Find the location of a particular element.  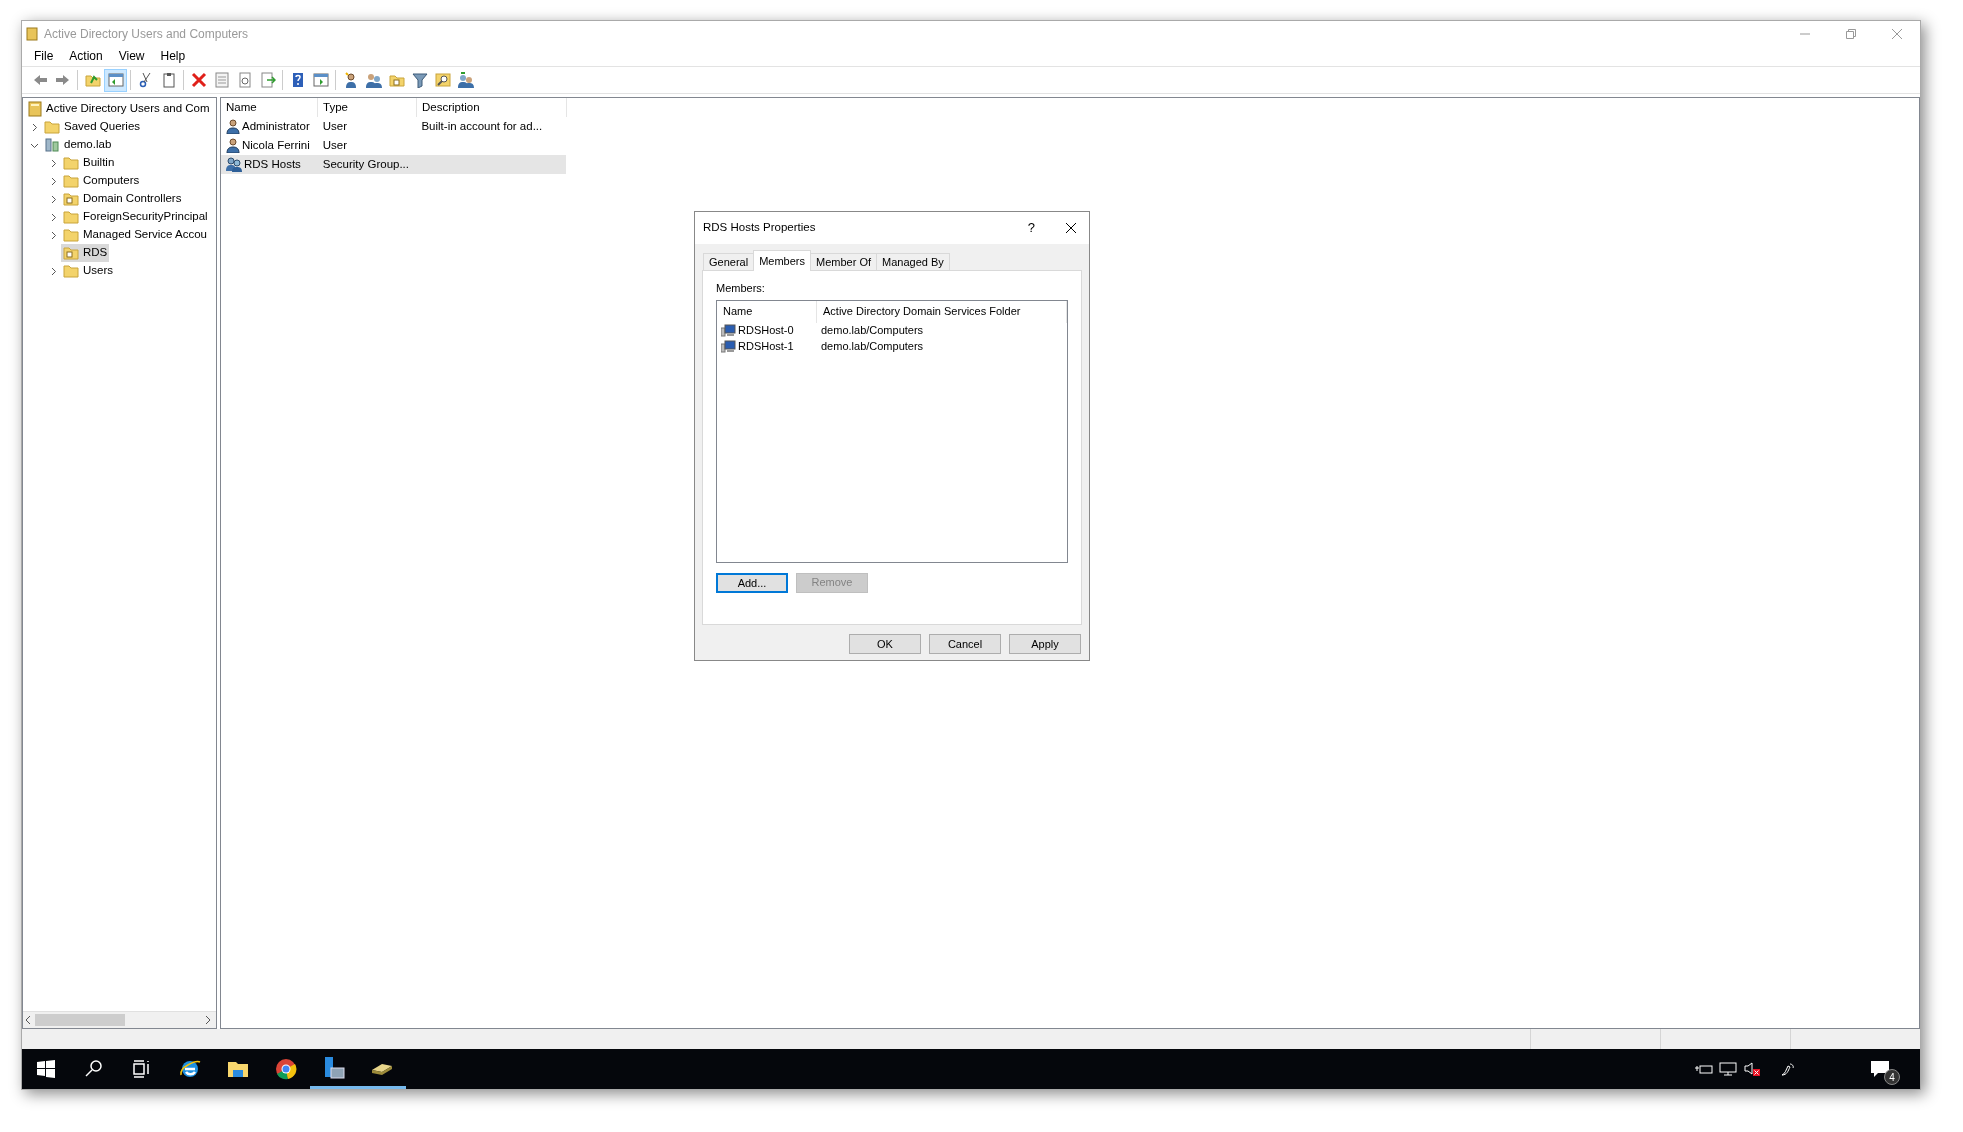

tree-item: Managed Service Accou is located at coordinates (135, 235).